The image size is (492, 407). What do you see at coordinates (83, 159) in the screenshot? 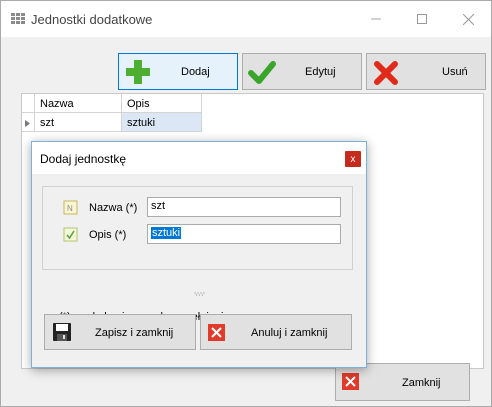
I see `dialog-title: Dodaj jednostkę` at bounding box center [83, 159].